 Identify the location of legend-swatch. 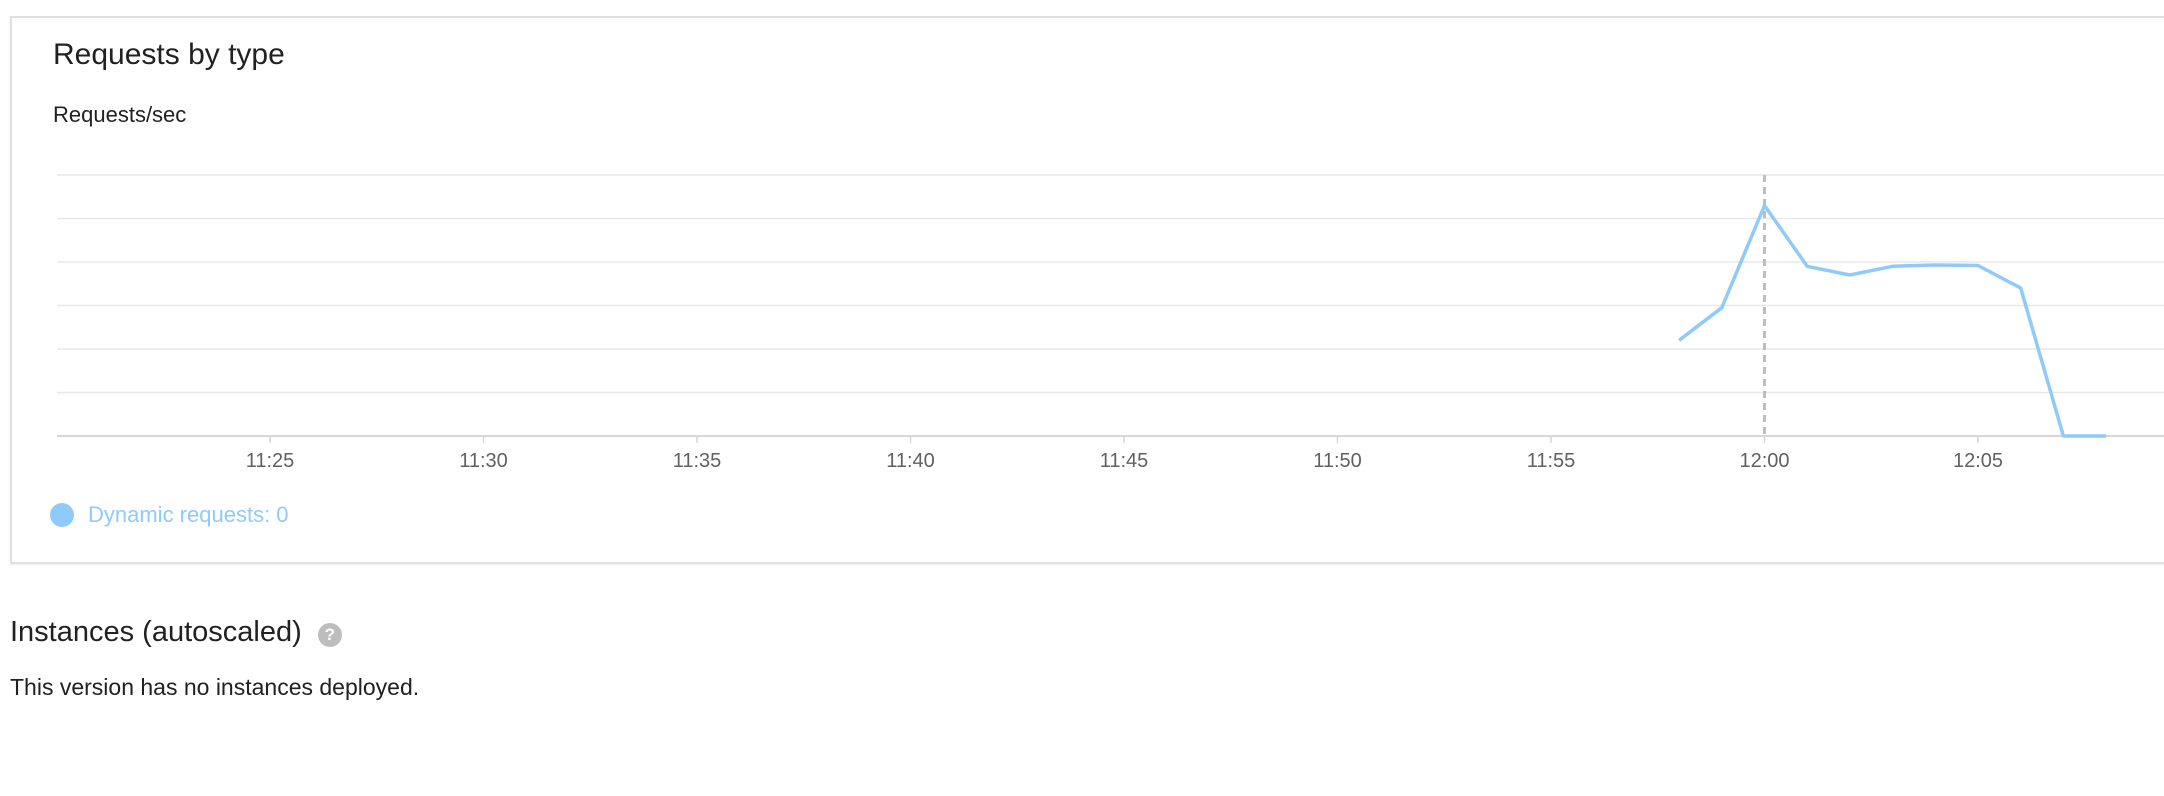
(62, 515).